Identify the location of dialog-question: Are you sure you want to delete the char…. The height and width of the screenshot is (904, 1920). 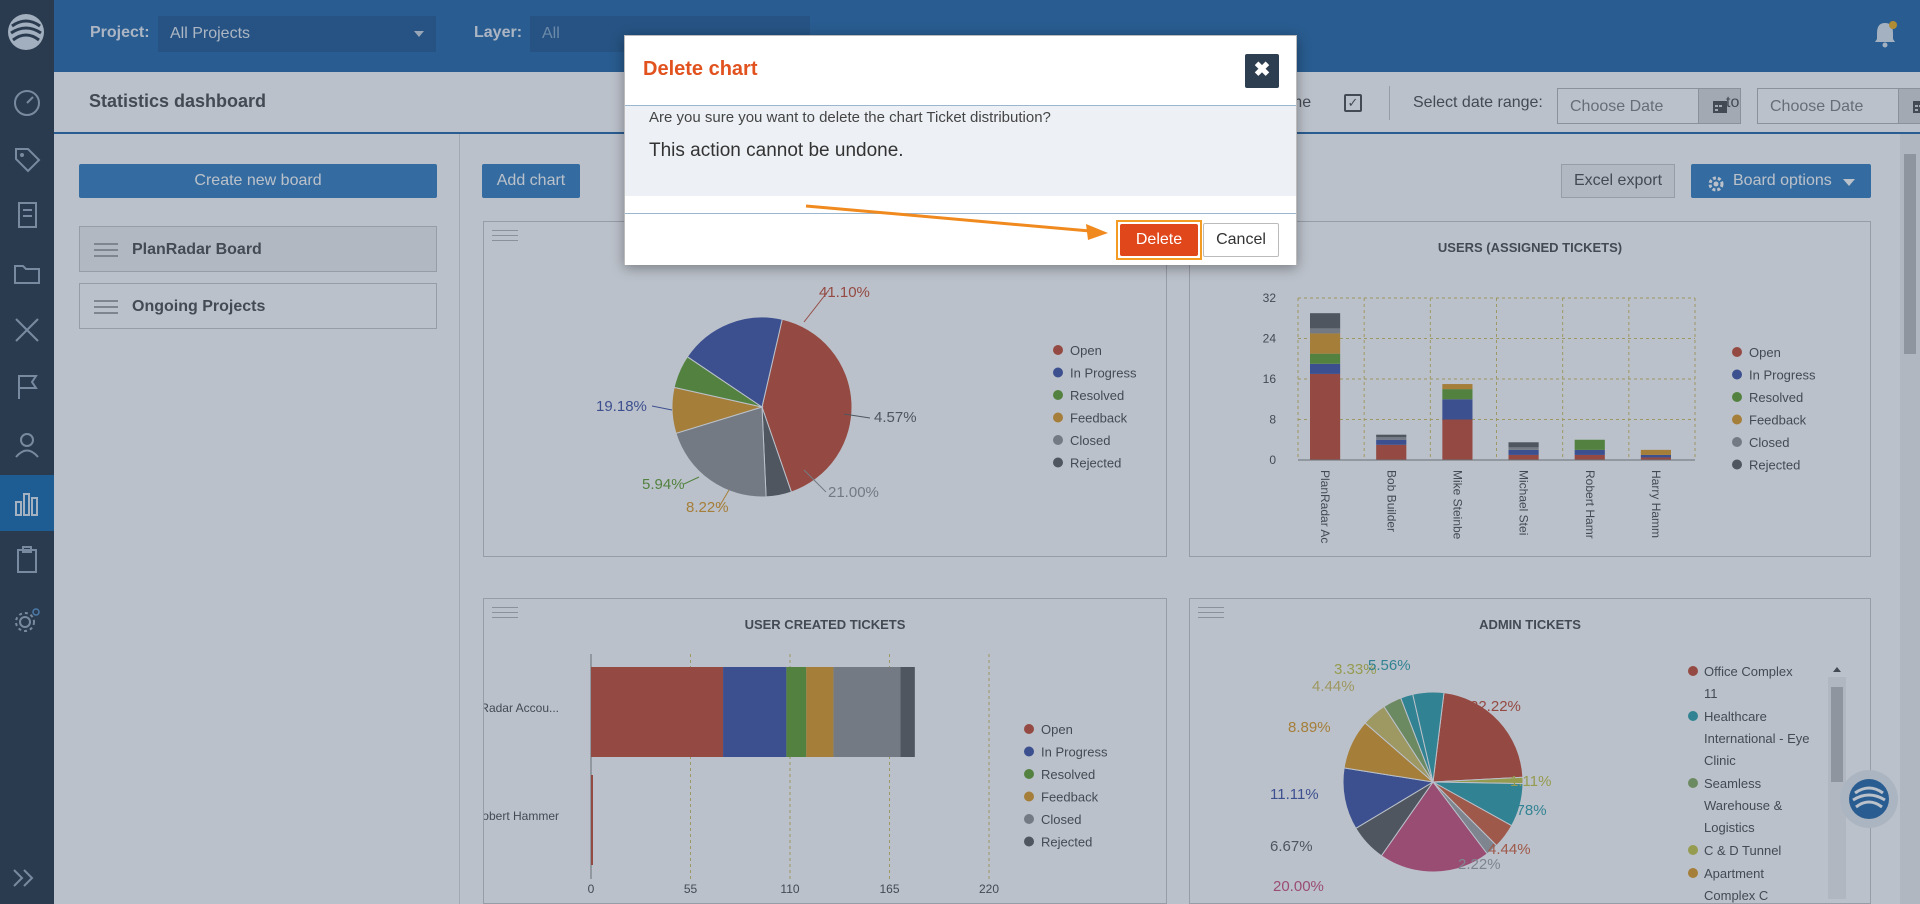
(850, 117).